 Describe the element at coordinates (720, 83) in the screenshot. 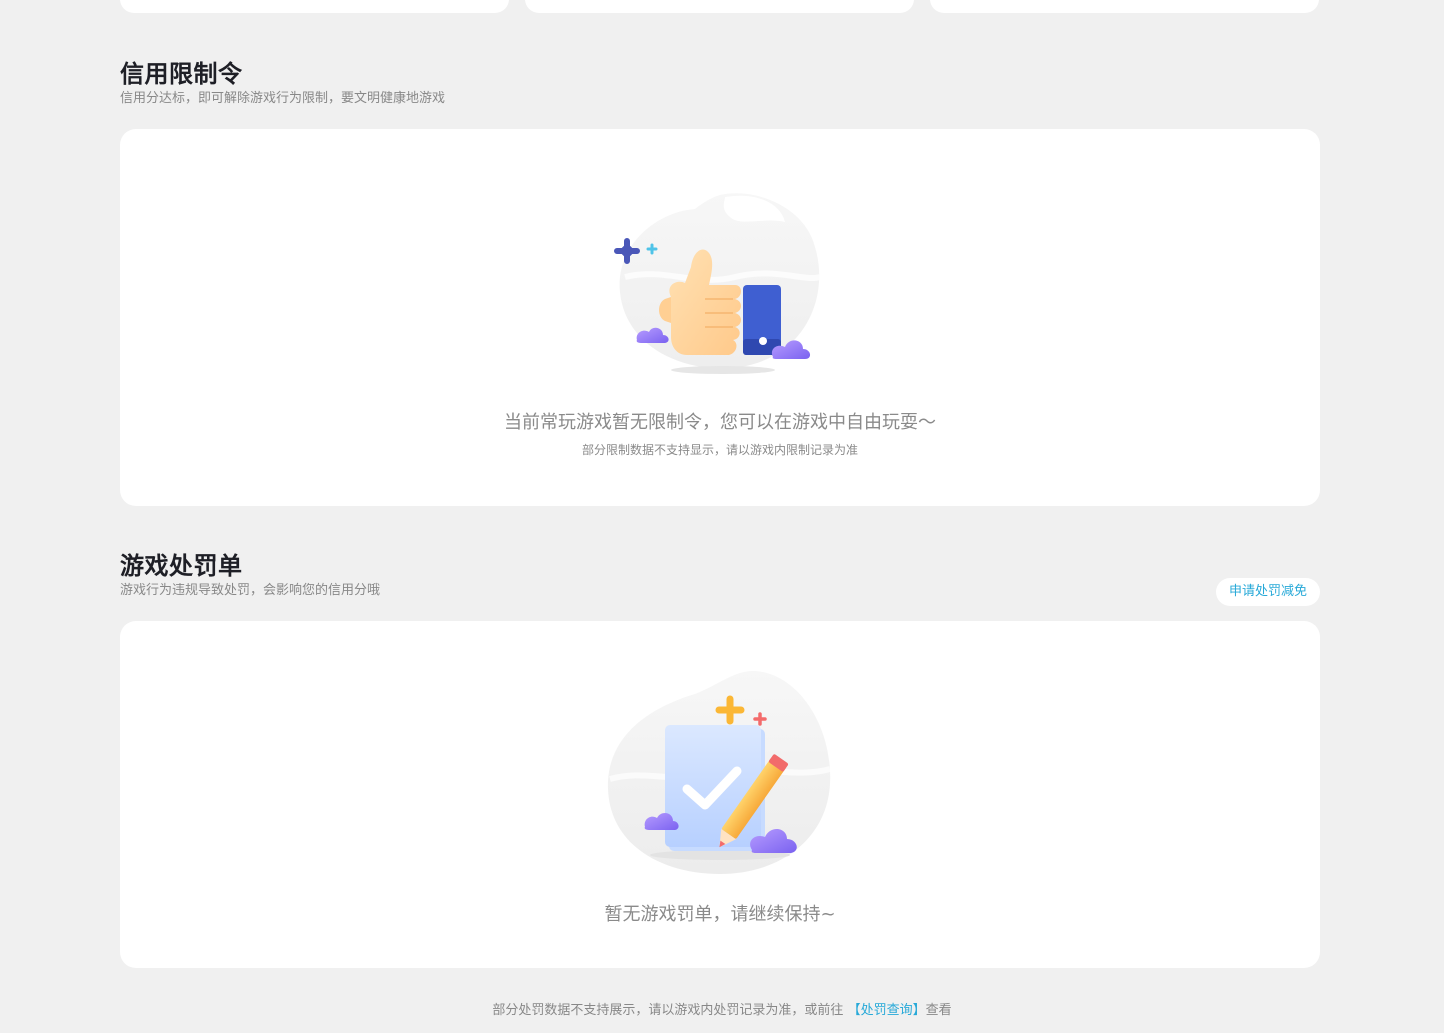

I see `credit-restriction-header: 信用限制令 信用分达标，即可解除游戏行为限制，要文明健康地游戏` at that location.